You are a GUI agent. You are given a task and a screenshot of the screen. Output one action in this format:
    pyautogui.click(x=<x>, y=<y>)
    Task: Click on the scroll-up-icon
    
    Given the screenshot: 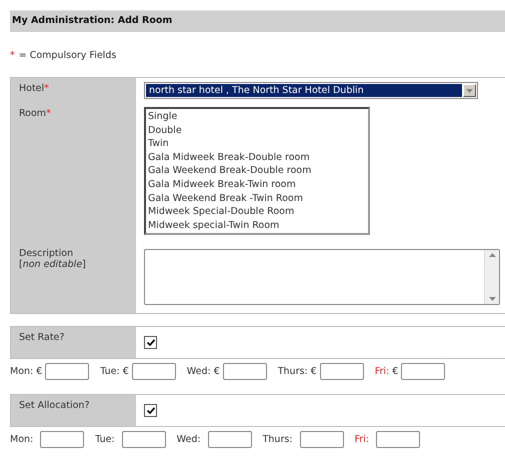 What is the action you would take?
    pyautogui.click(x=492, y=255)
    